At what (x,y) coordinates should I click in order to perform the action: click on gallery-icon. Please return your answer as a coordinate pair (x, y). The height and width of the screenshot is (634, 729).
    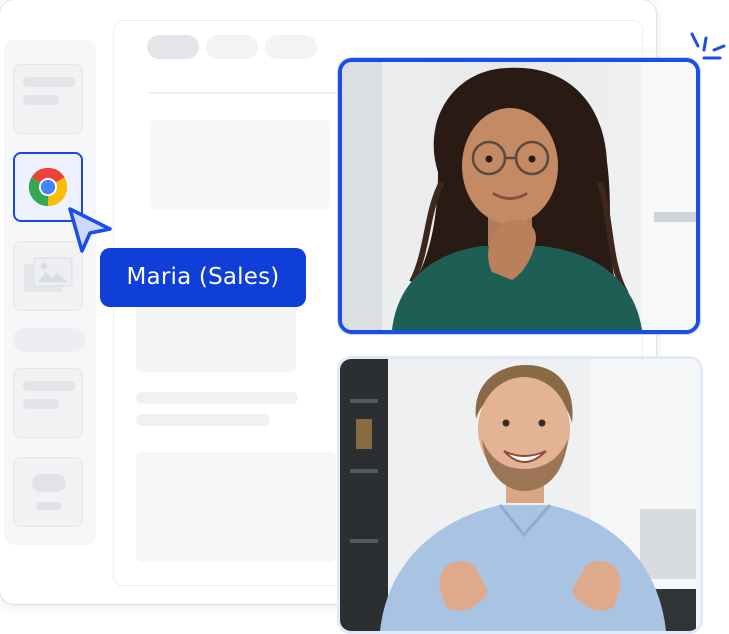
    Looking at the image, I should click on (48, 274).